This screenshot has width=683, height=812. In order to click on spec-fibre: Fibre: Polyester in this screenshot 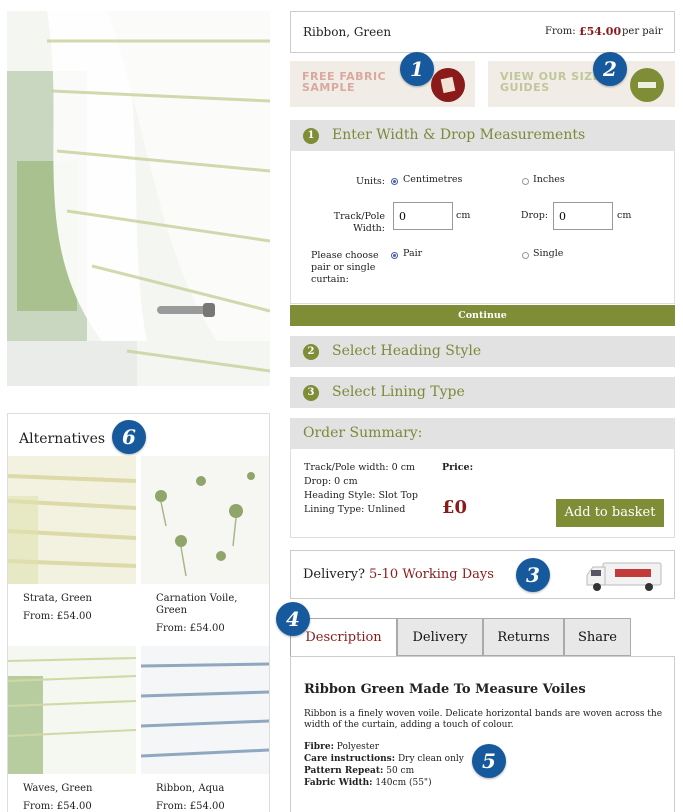, I will do `click(342, 747)`.